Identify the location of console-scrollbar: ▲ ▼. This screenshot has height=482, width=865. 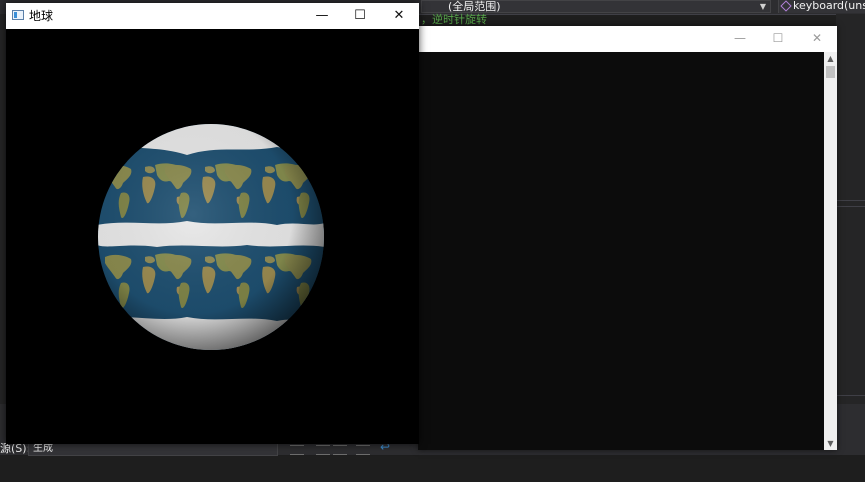
(830, 251).